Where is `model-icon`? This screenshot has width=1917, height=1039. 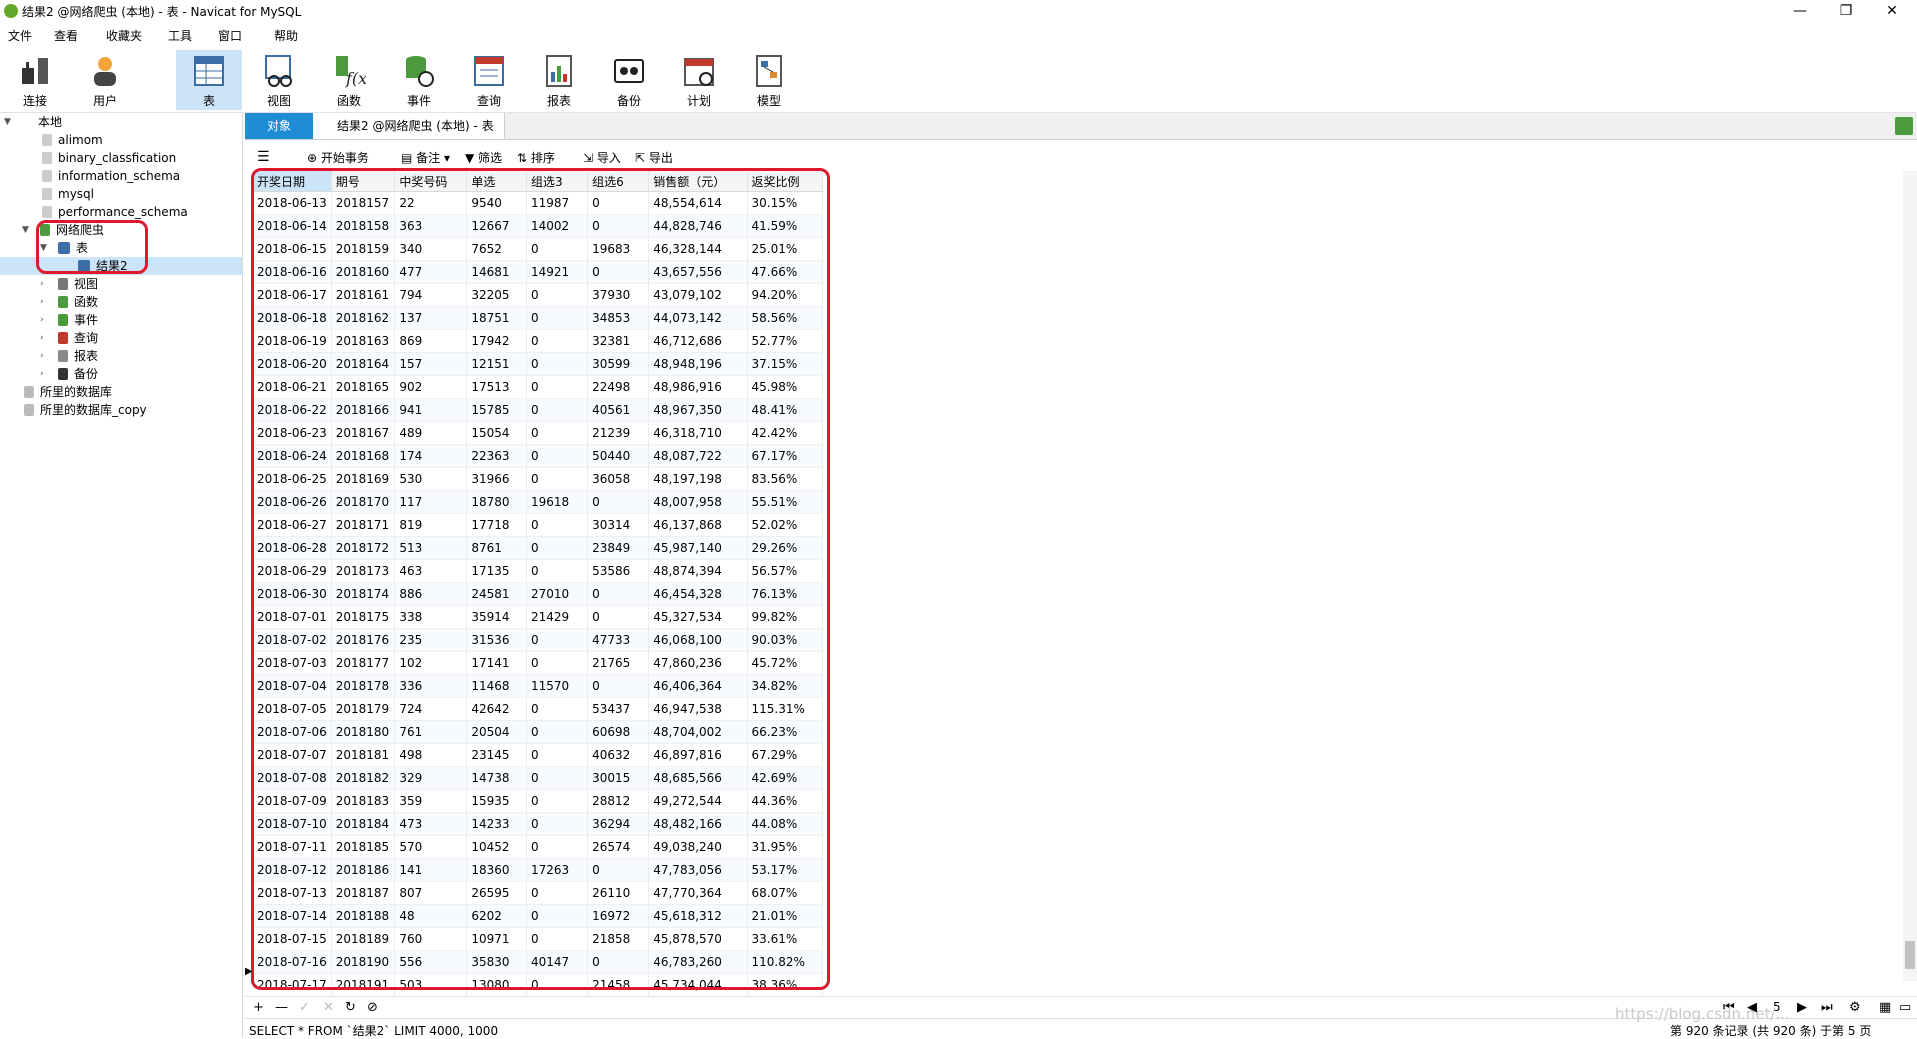
model-icon is located at coordinates (769, 71).